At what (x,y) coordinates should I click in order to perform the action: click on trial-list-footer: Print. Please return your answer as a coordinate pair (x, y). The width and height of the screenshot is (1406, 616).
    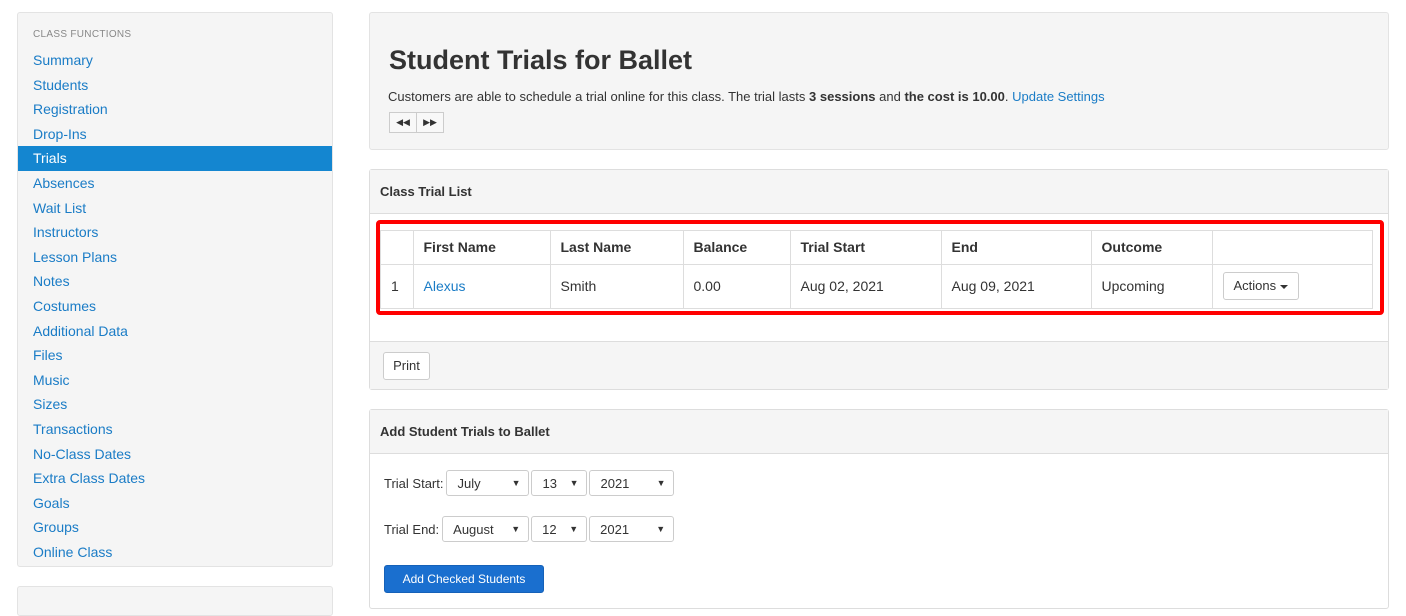
    Looking at the image, I should click on (879, 365).